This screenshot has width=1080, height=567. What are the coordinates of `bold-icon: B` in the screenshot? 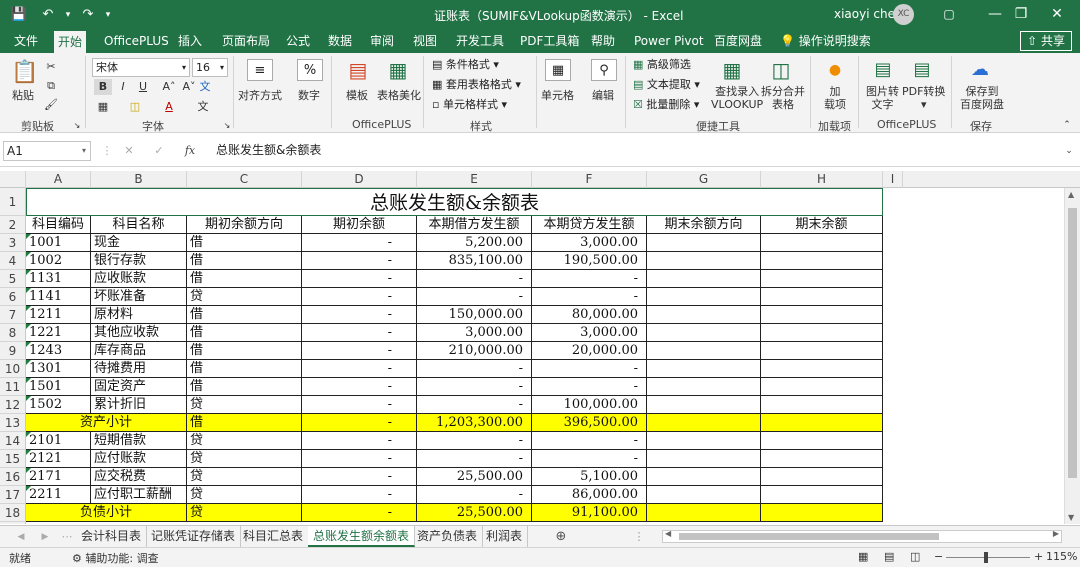 It's located at (103, 87).